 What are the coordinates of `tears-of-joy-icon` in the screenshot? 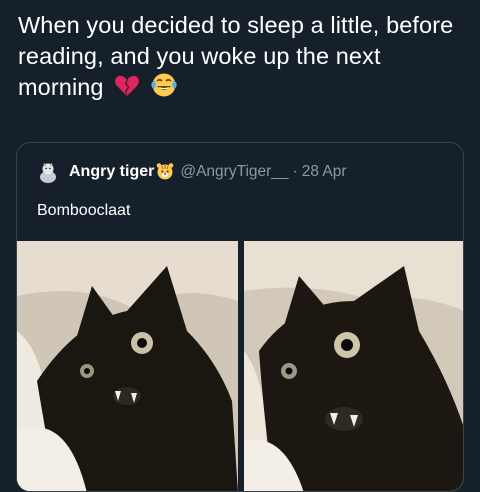 It's located at (164, 89).